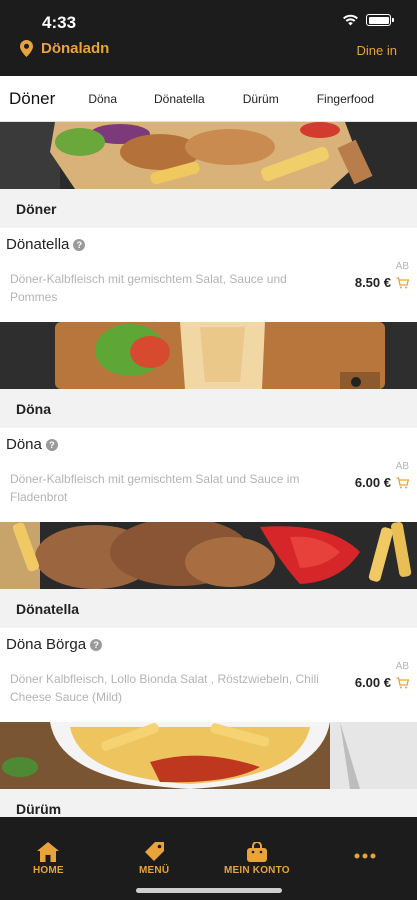  Describe the element at coordinates (102, 99) in the screenshot. I see `tab-dona: Döna` at that location.